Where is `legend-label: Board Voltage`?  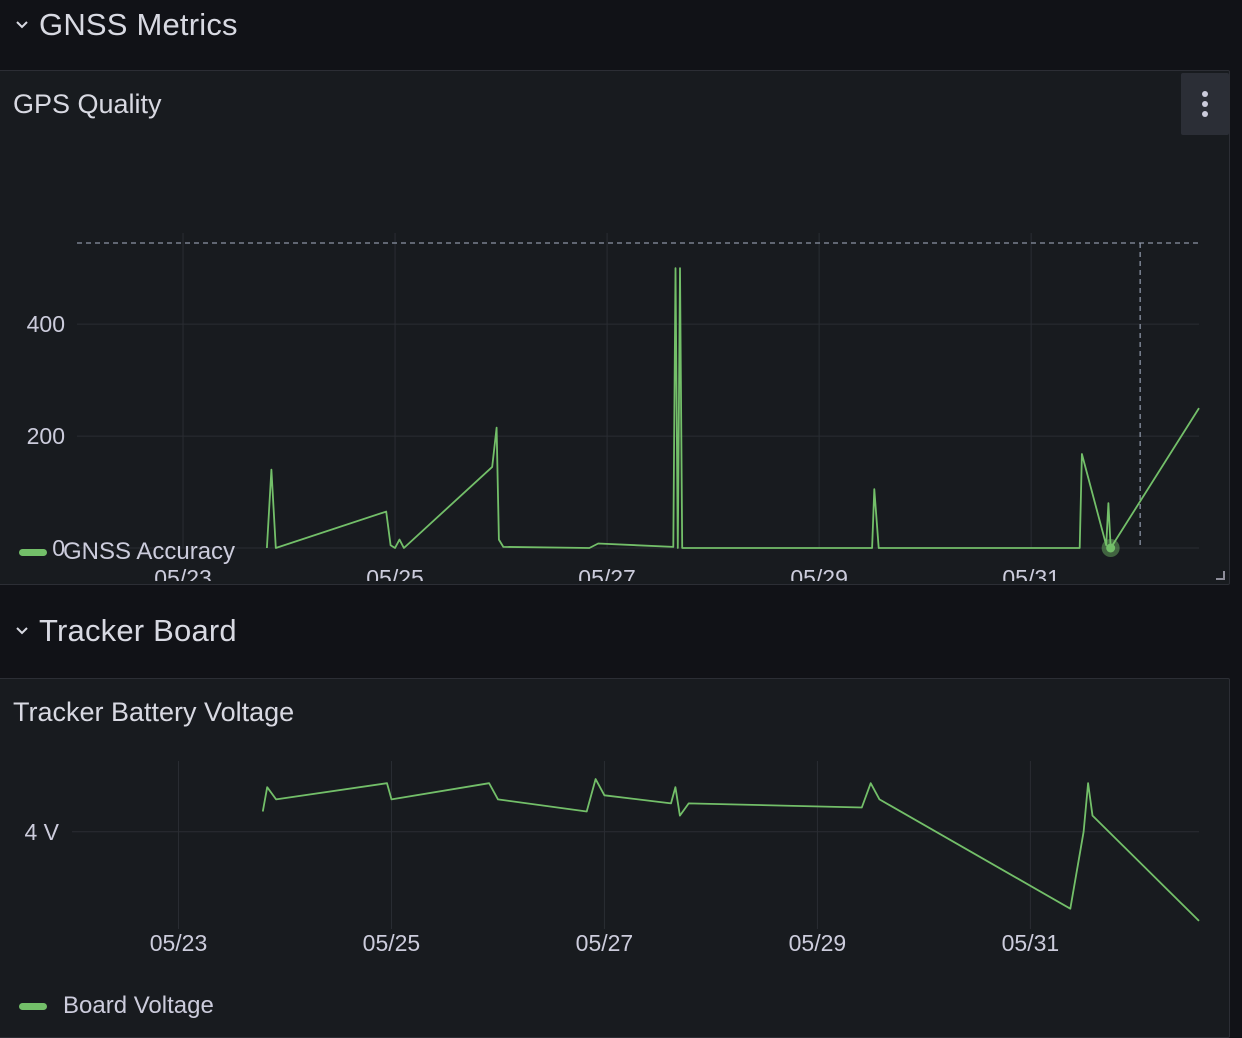
legend-label: Board Voltage is located at coordinates (138, 1005).